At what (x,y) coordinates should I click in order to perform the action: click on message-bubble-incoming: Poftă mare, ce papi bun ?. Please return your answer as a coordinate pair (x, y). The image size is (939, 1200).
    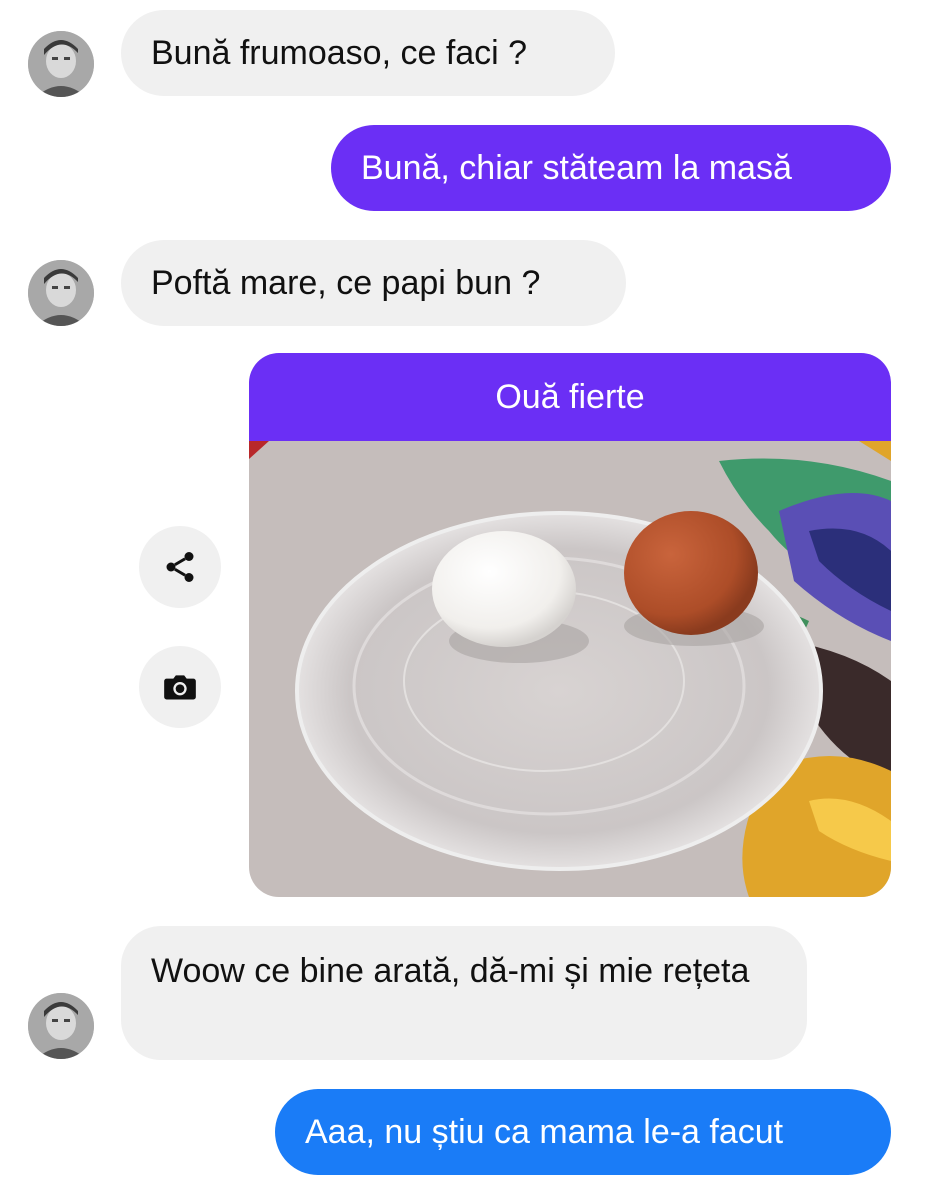
    Looking at the image, I should click on (373, 283).